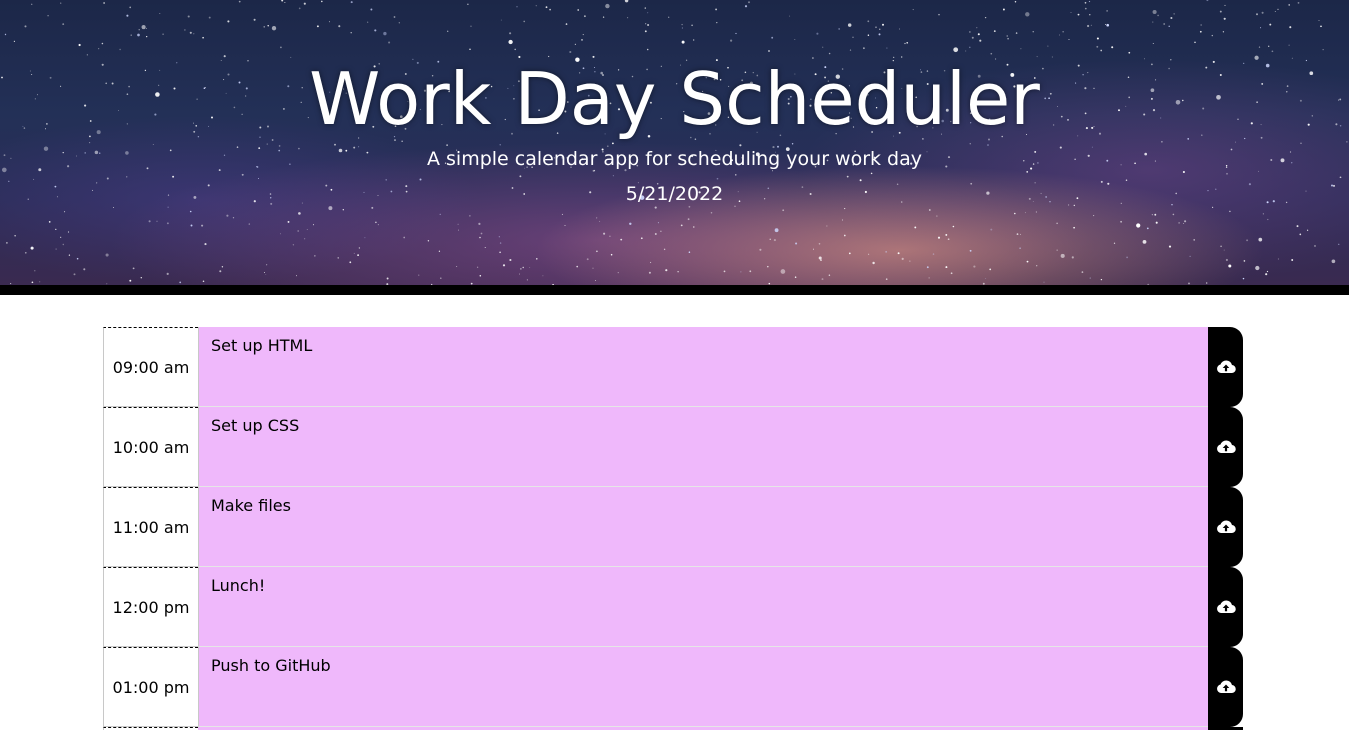 The height and width of the screenshot is (730, 1349). Describe the element at coordinates (703, 527) in the screenshot. I see `task-description-input: Make files` at that location.